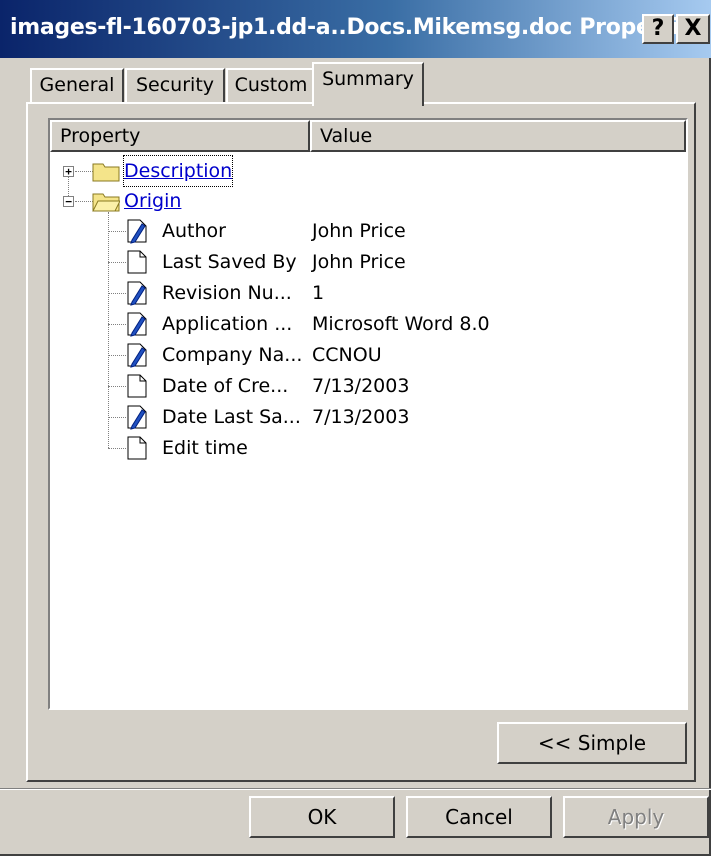  What do you see at coordinates (152, 201) in the screenshot?
I see `group-label: Origin` at bounding box center [152, 201].